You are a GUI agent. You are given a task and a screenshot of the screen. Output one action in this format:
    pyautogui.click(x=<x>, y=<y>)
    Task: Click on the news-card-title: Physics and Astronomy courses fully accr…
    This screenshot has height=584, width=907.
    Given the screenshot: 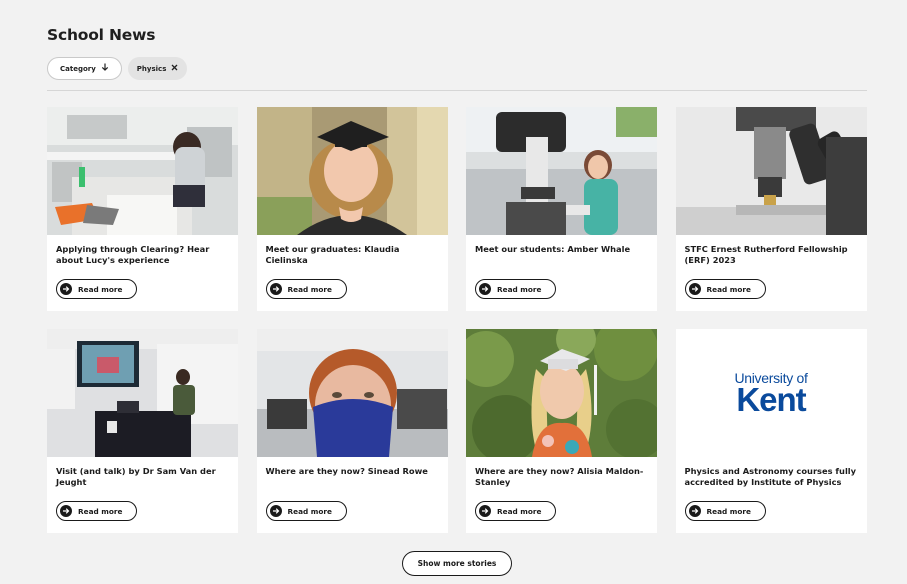 What is the action you would take?
    pyautogui.click(x=773, y=476)
    